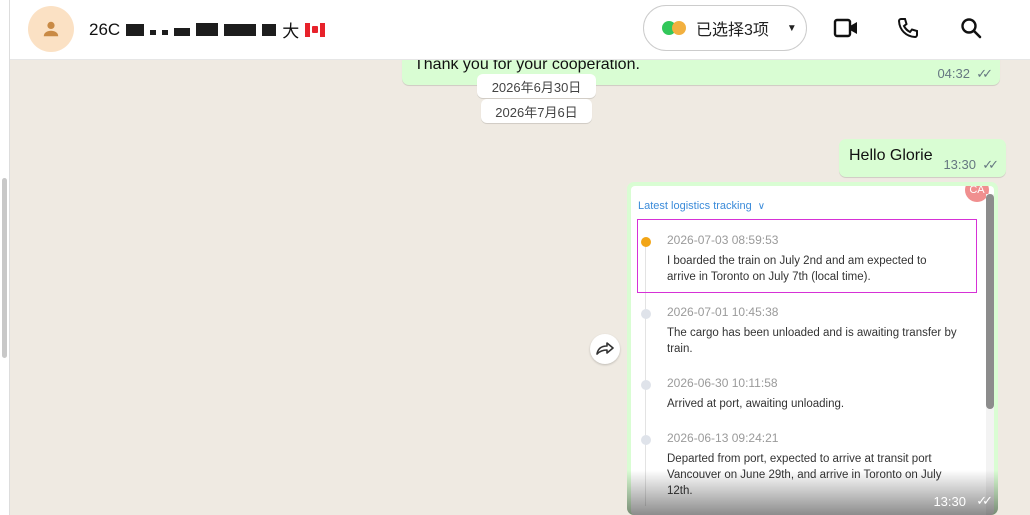 The image size is (1030, 515). What do you see at coordinates (990, 301) in the screenshot?
I see `card-scrollbar` at bounding box center [990, 301].